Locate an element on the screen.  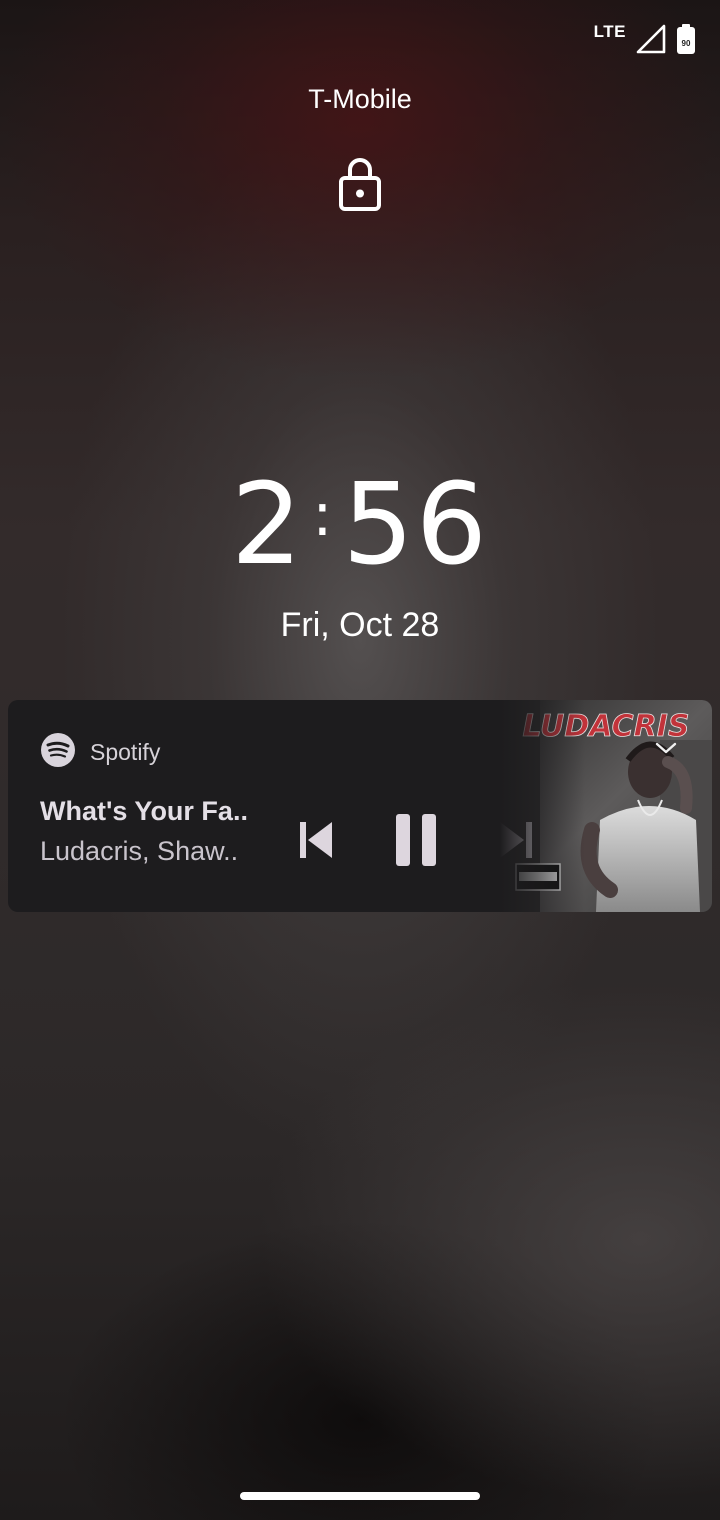
album-banner-text: LUDACRIS is located at coordinates (606, 726).